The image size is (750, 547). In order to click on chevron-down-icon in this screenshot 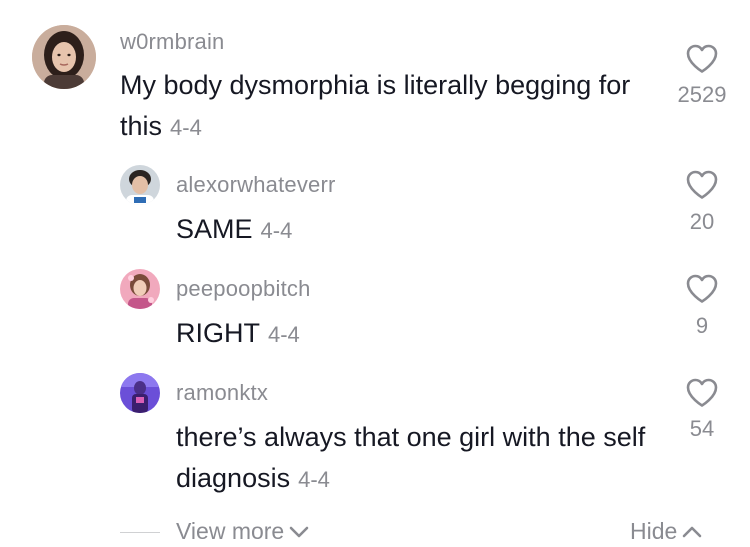, I will do `click(299, 531)`.